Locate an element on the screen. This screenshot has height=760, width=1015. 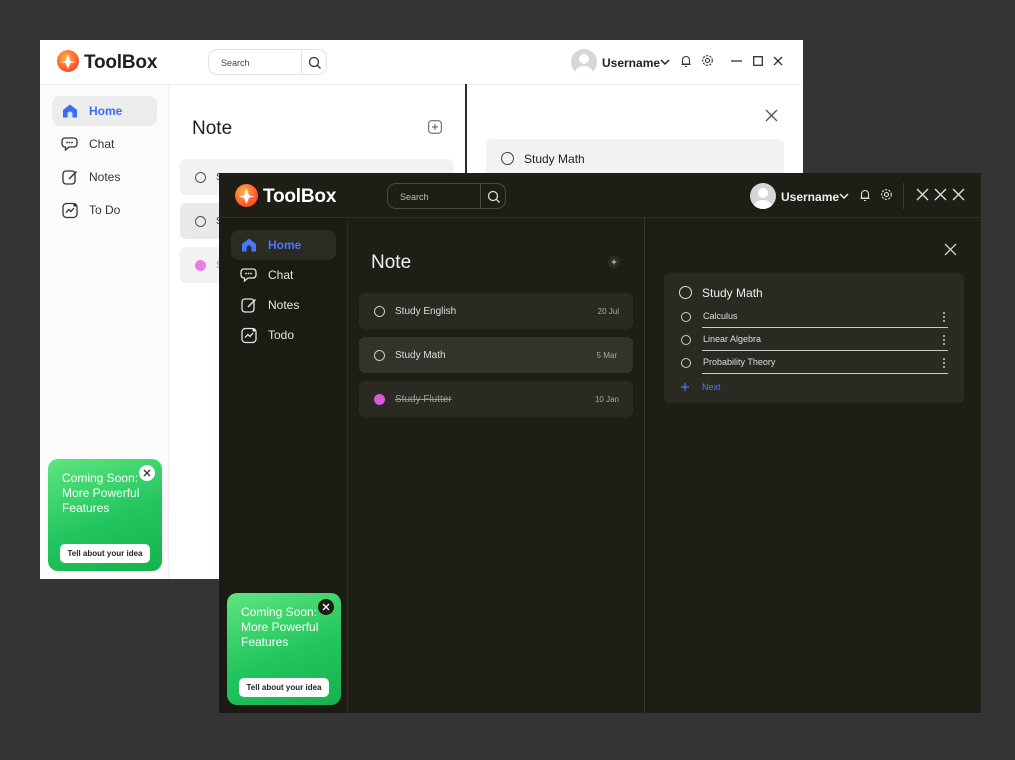
list-item-date: 10 Jan is located at coordinates (606, 399).